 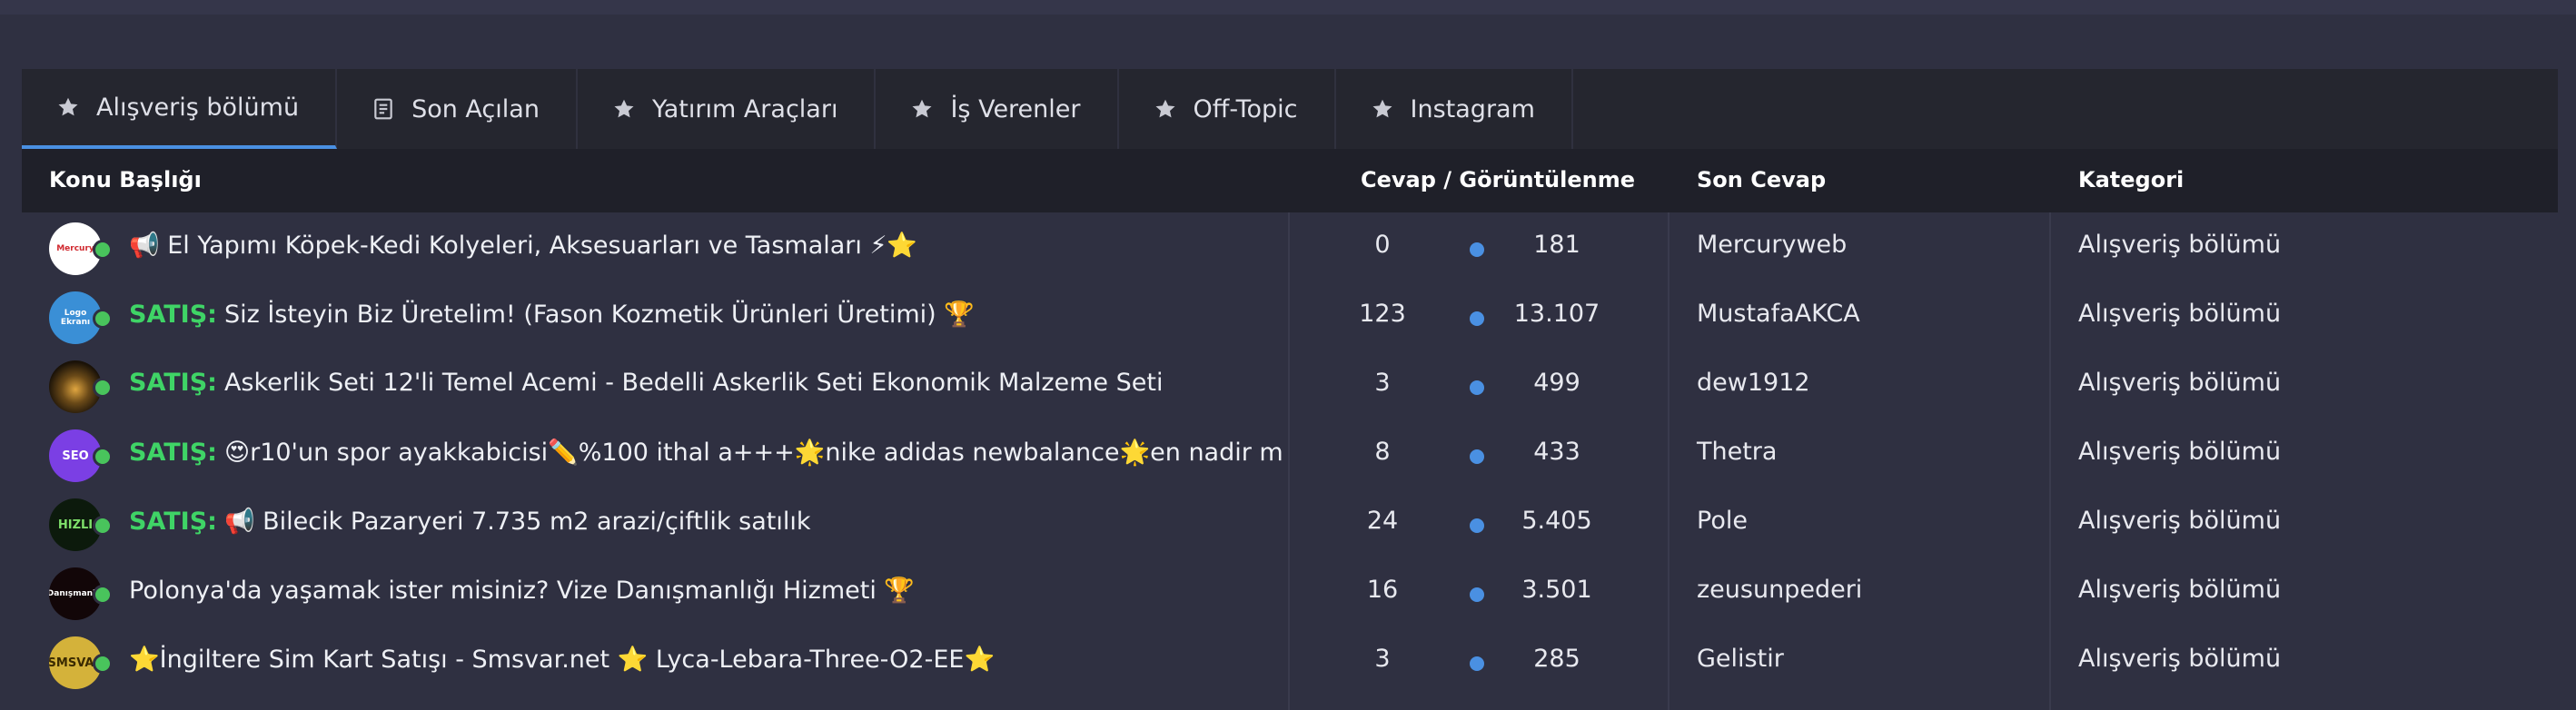 What do you see at coordinates (1556, 590) in the screenshot?
I see `view-count: 3.501` at bounding box center [1556, 590].